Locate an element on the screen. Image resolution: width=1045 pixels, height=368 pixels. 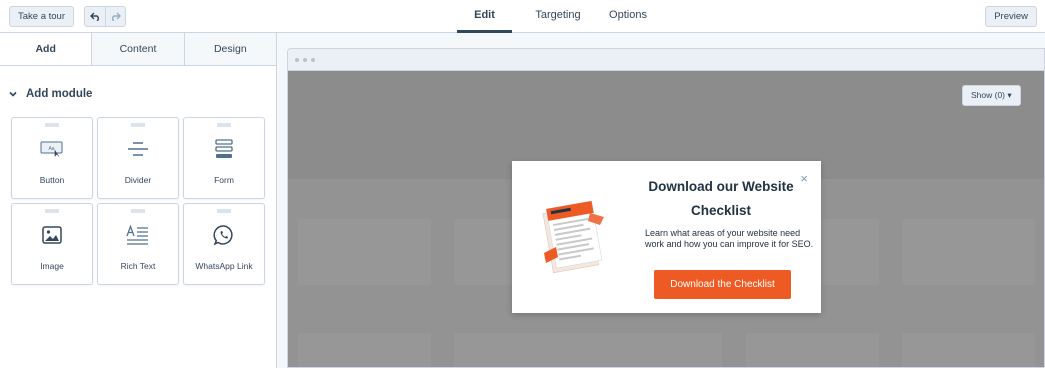
module-tile-image: Image is located at coordinates (52, 244).